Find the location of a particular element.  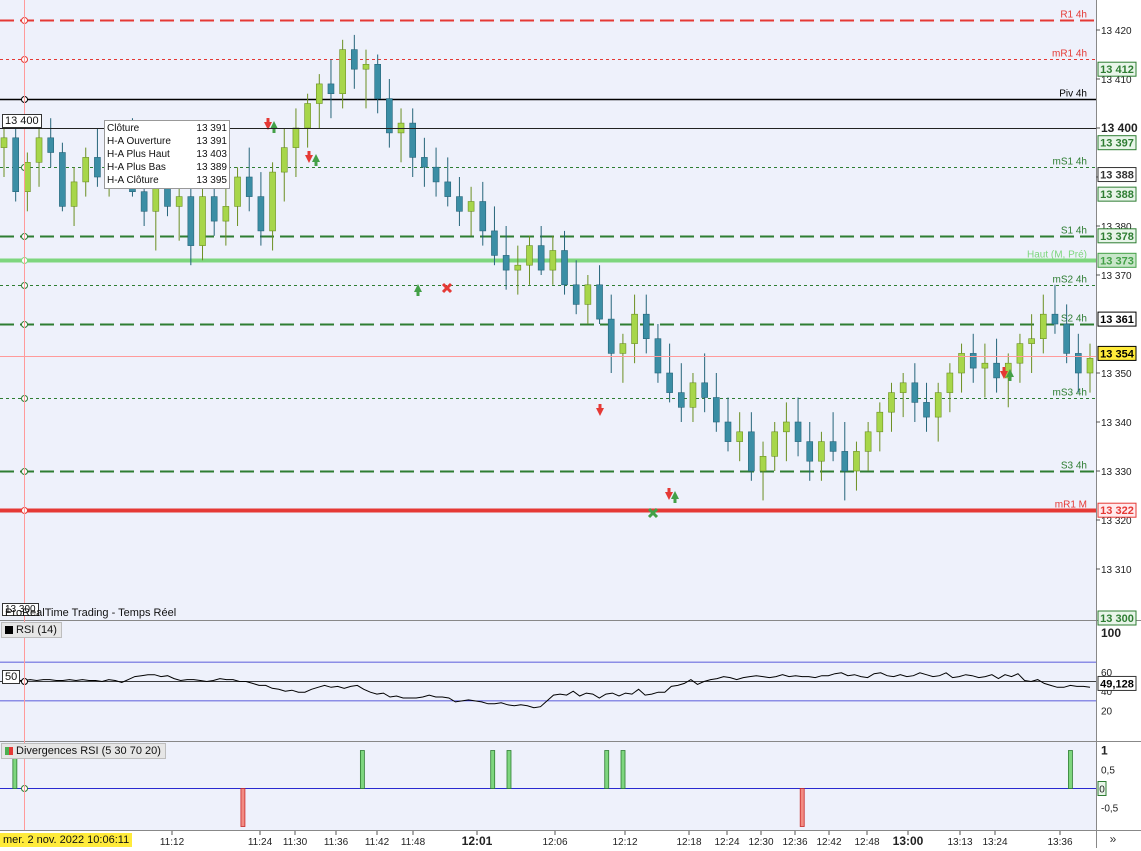

price-tag: 13 388 is located at coordinates (1117, 194).